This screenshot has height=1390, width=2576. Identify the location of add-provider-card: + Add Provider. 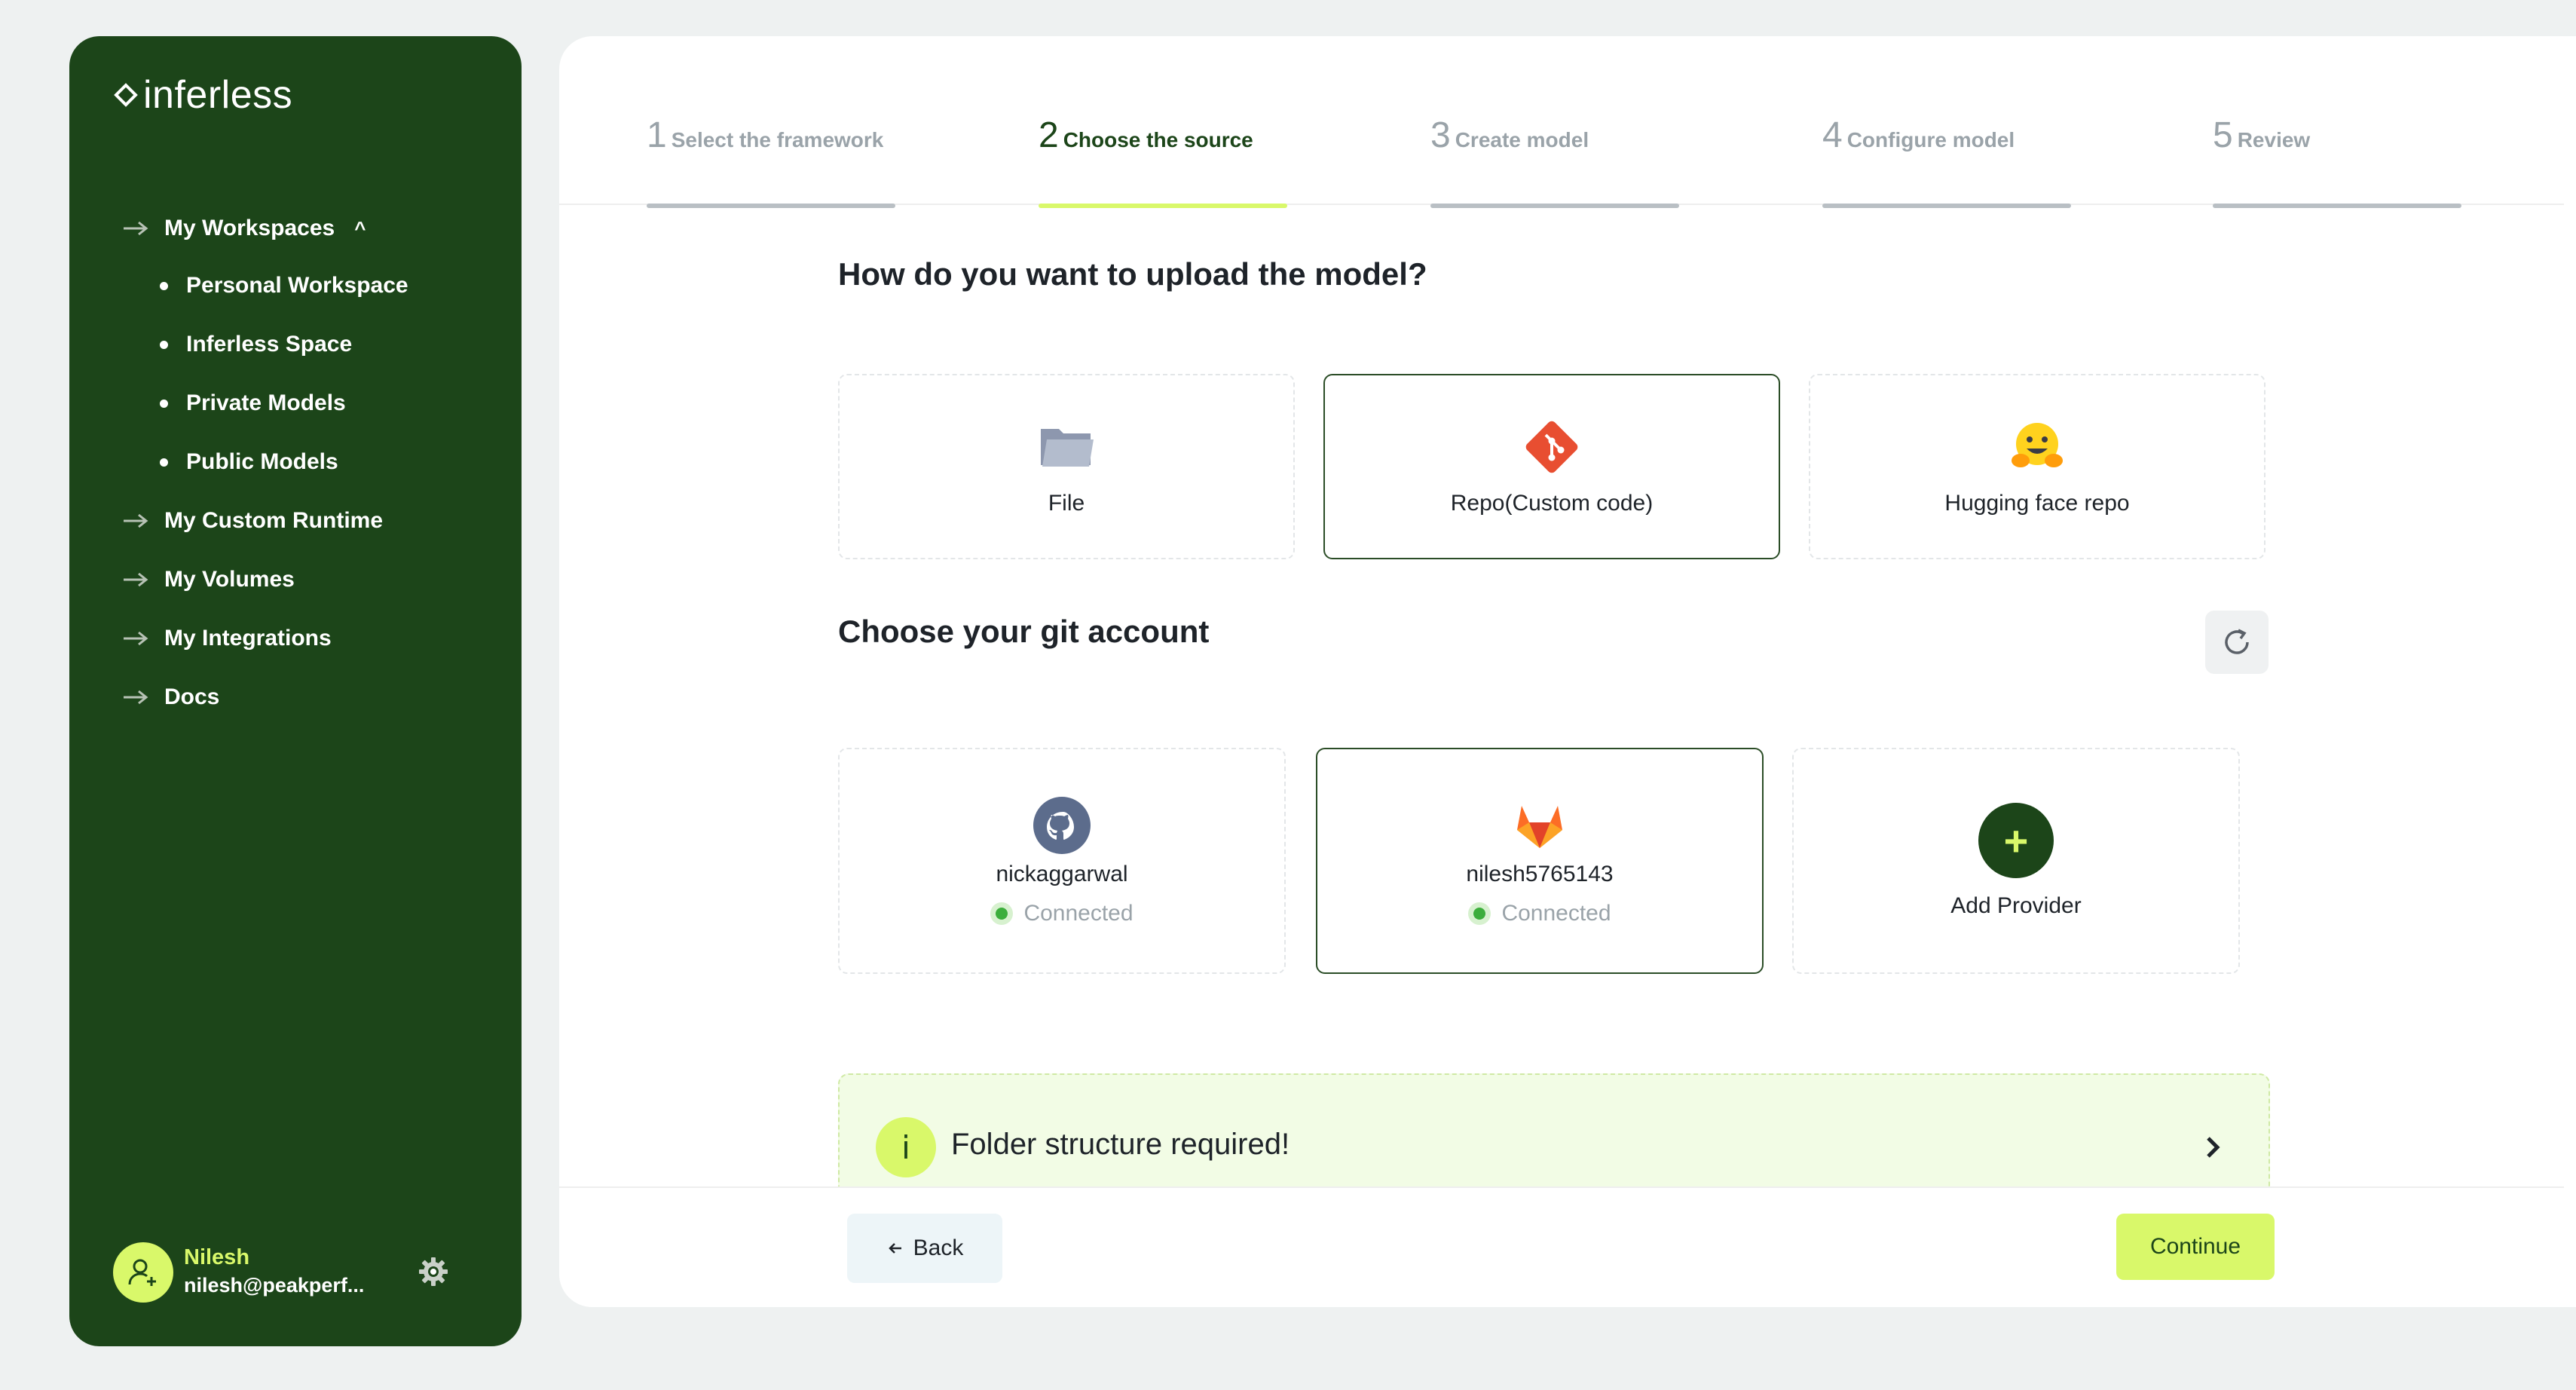
(2016, 861).